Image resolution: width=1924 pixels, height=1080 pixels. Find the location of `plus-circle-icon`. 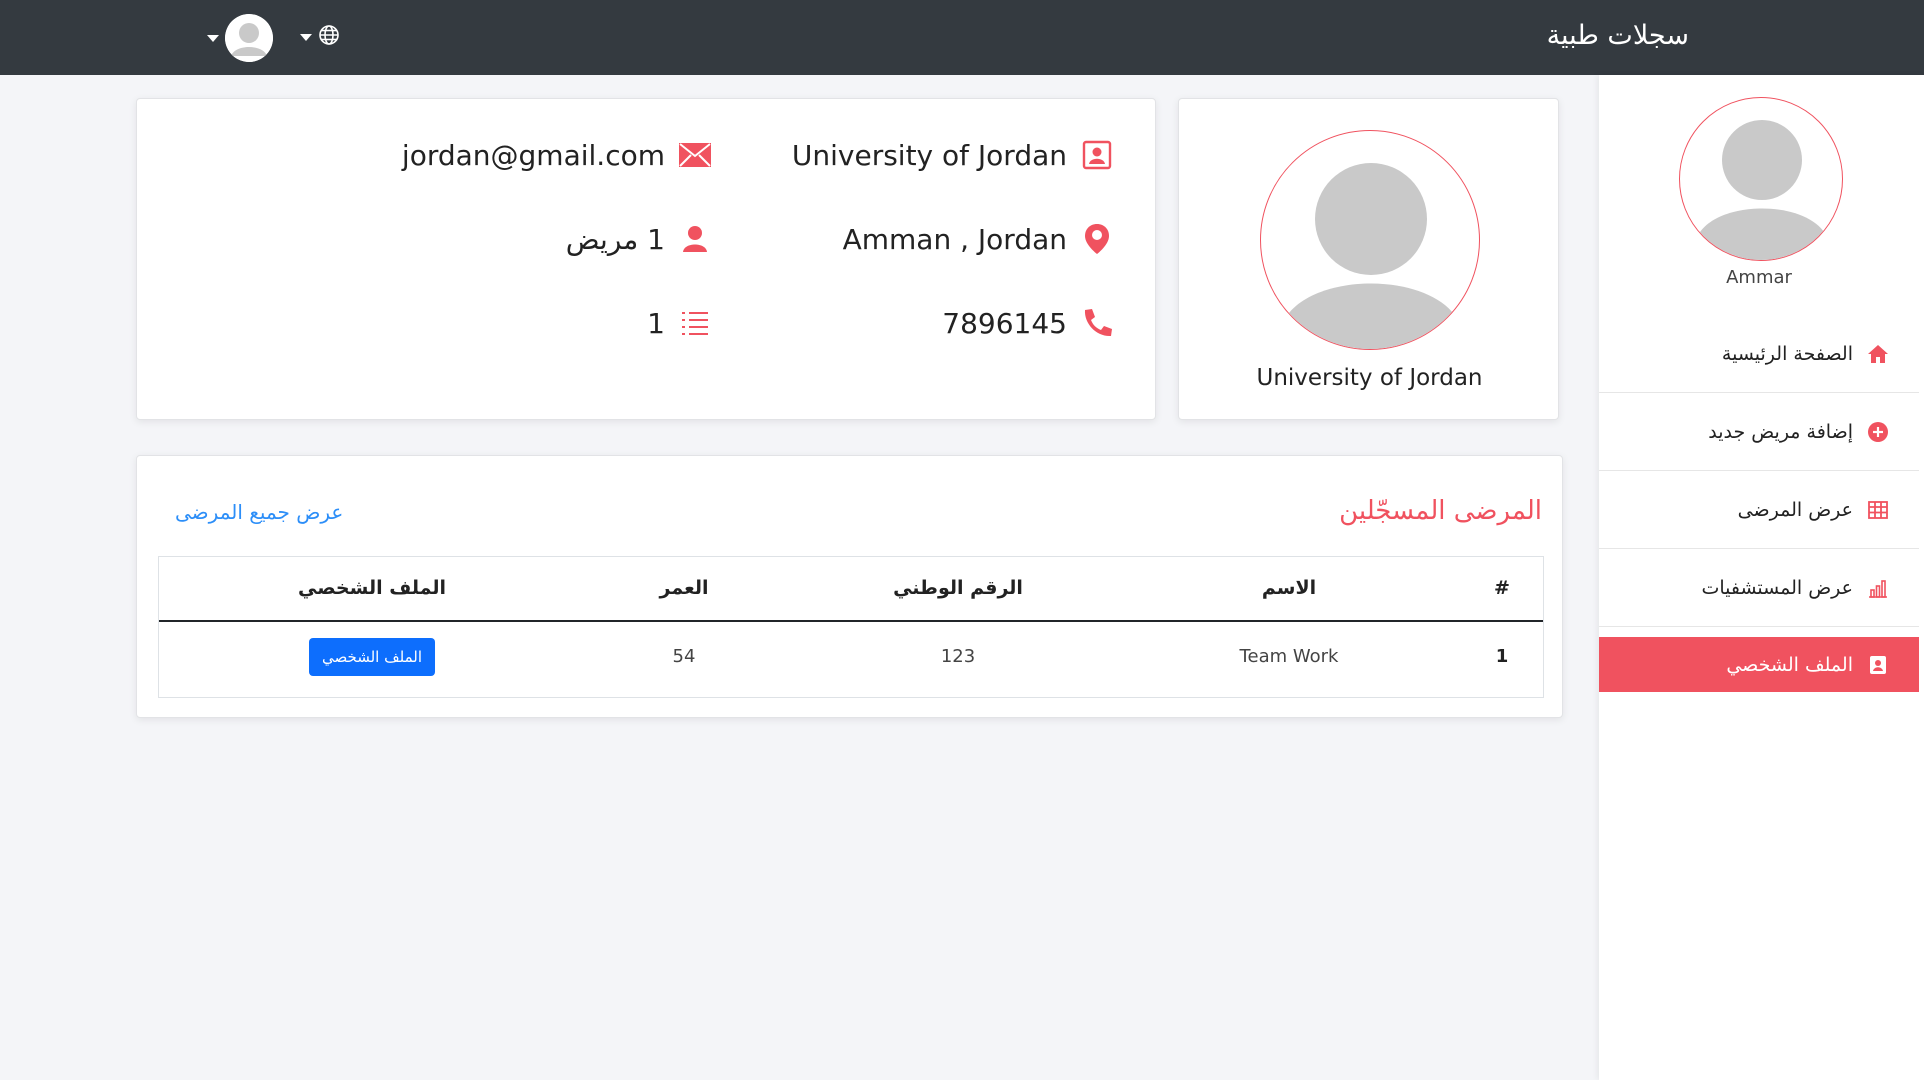

plus-circle-icon is located at coordinates (1878, 432).